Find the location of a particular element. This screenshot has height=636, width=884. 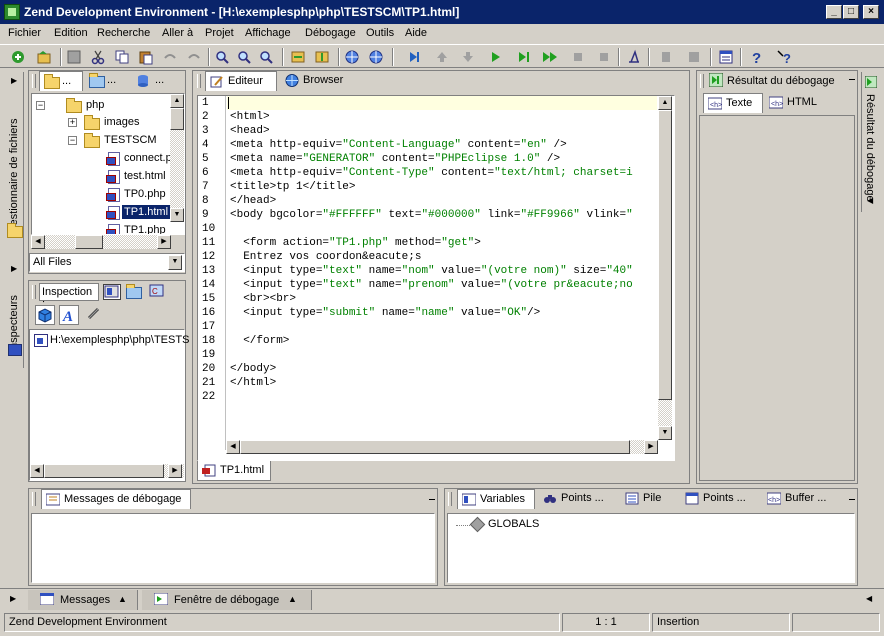

find-icon is located at coordinates (222, 57).